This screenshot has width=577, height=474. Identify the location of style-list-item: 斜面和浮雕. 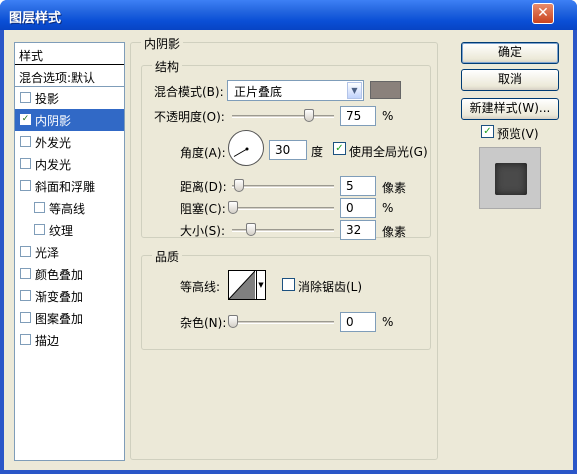
(69, 186).